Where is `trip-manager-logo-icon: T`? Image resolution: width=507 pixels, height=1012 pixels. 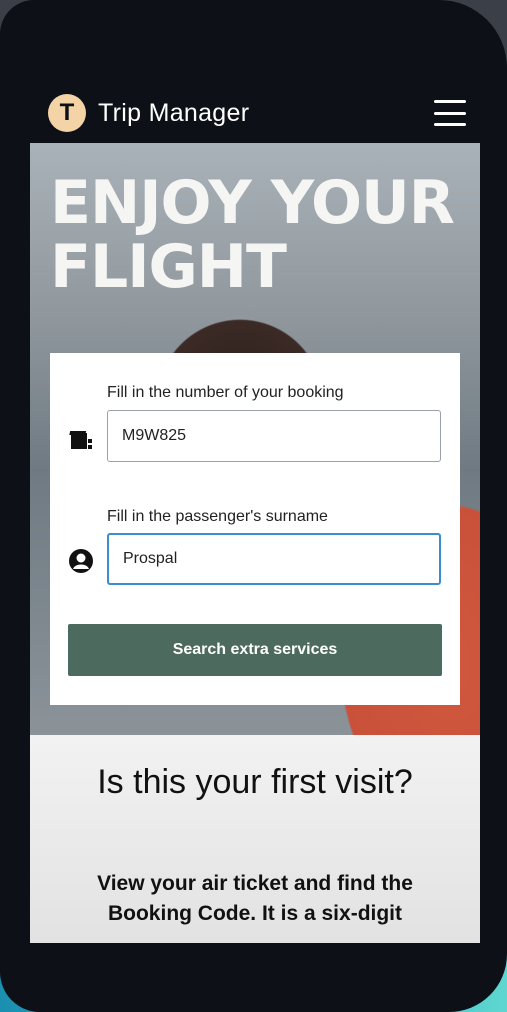 trip-manager-logo-icon: T is located at coordinates (67, 113).